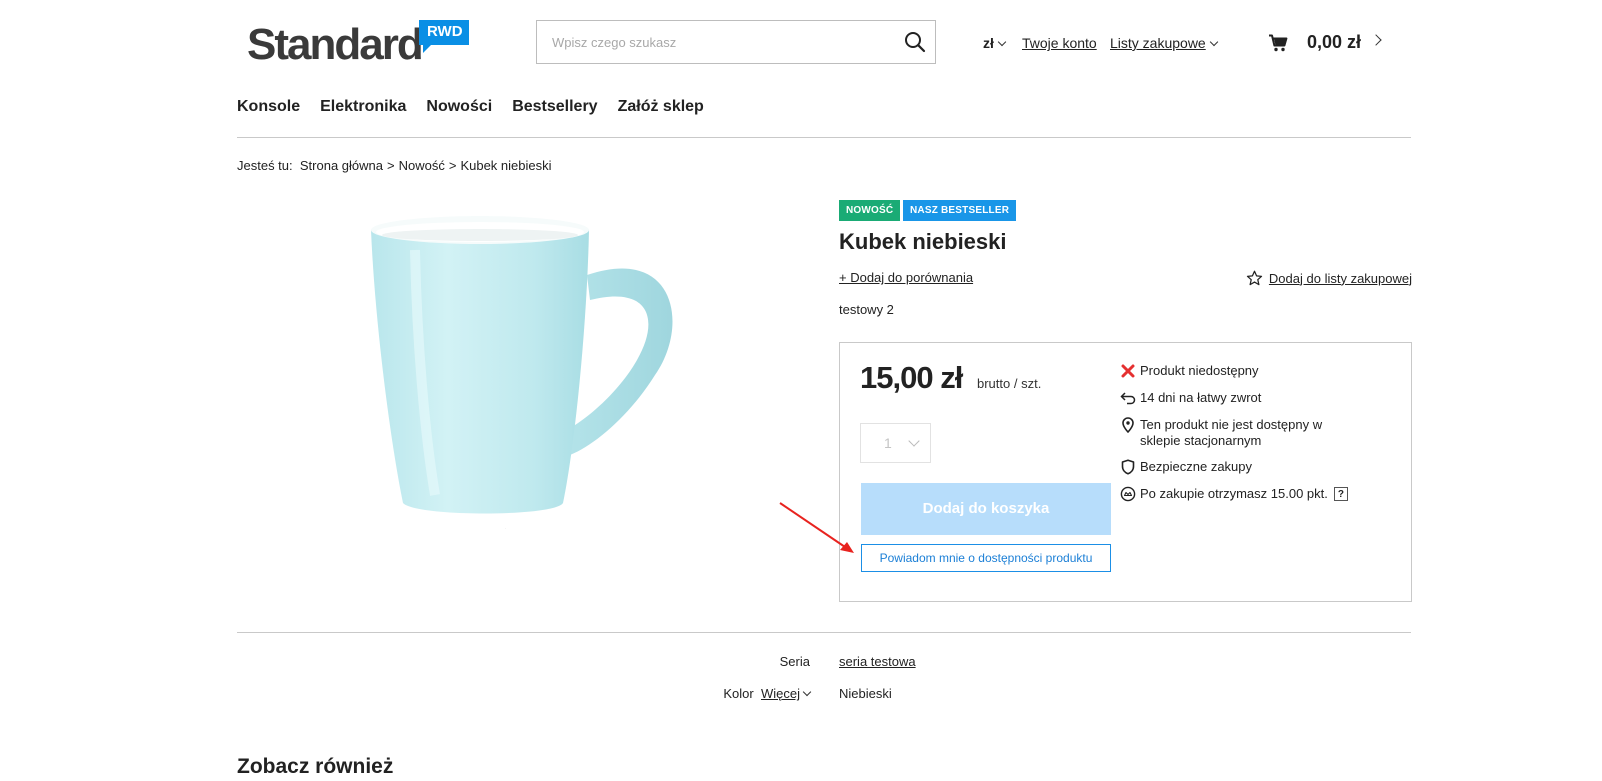 This screenshot has height=781, width=1602. Describe the element at coordinates (988, 43) in the screenshot. I see `currency-label: zł` at that location.